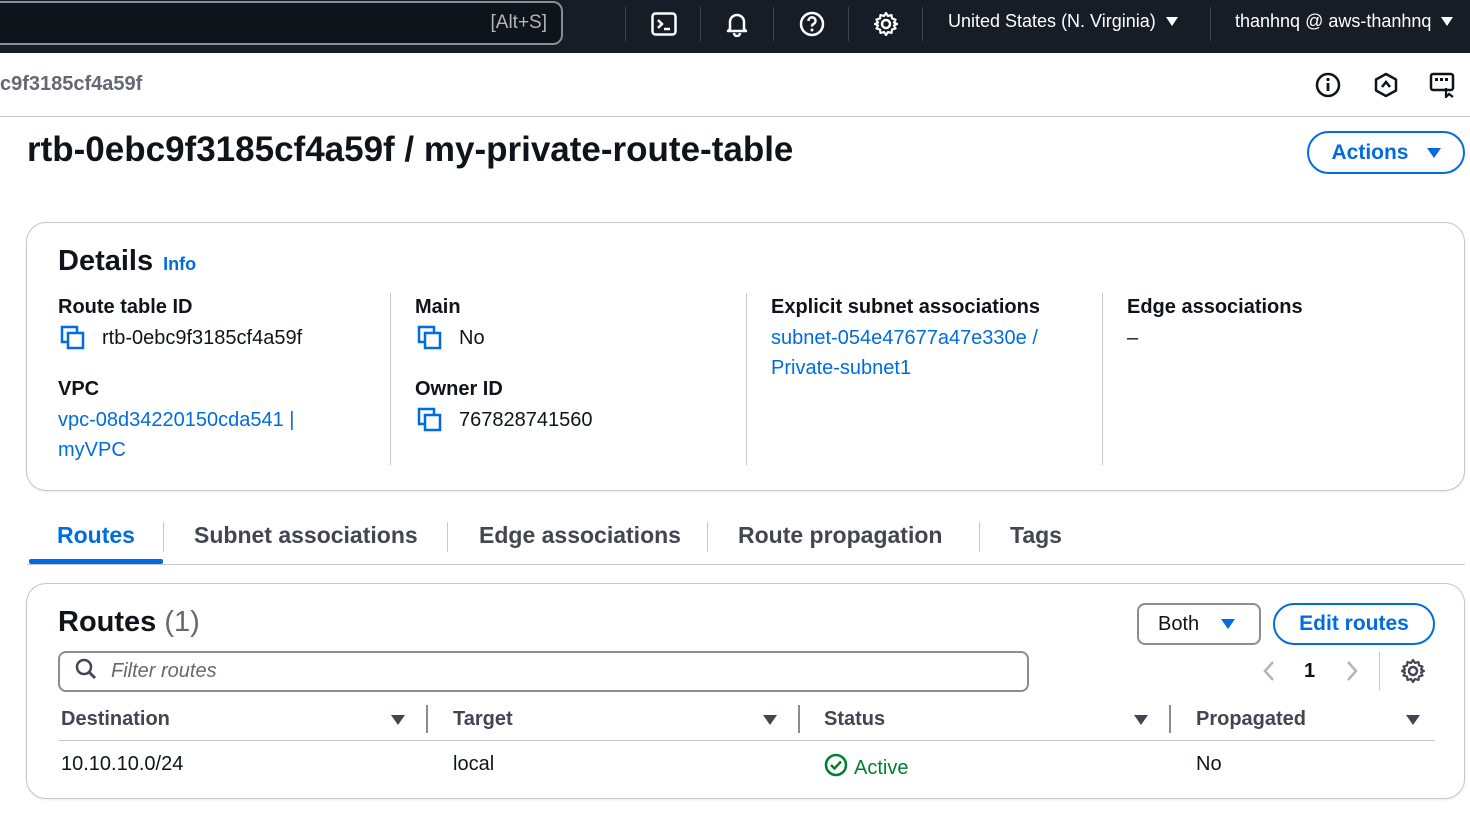 The image size is (1470, 825). Describe the element at coordinates (438, 307) in the screenshot. I see `main-label: Main` at that location.